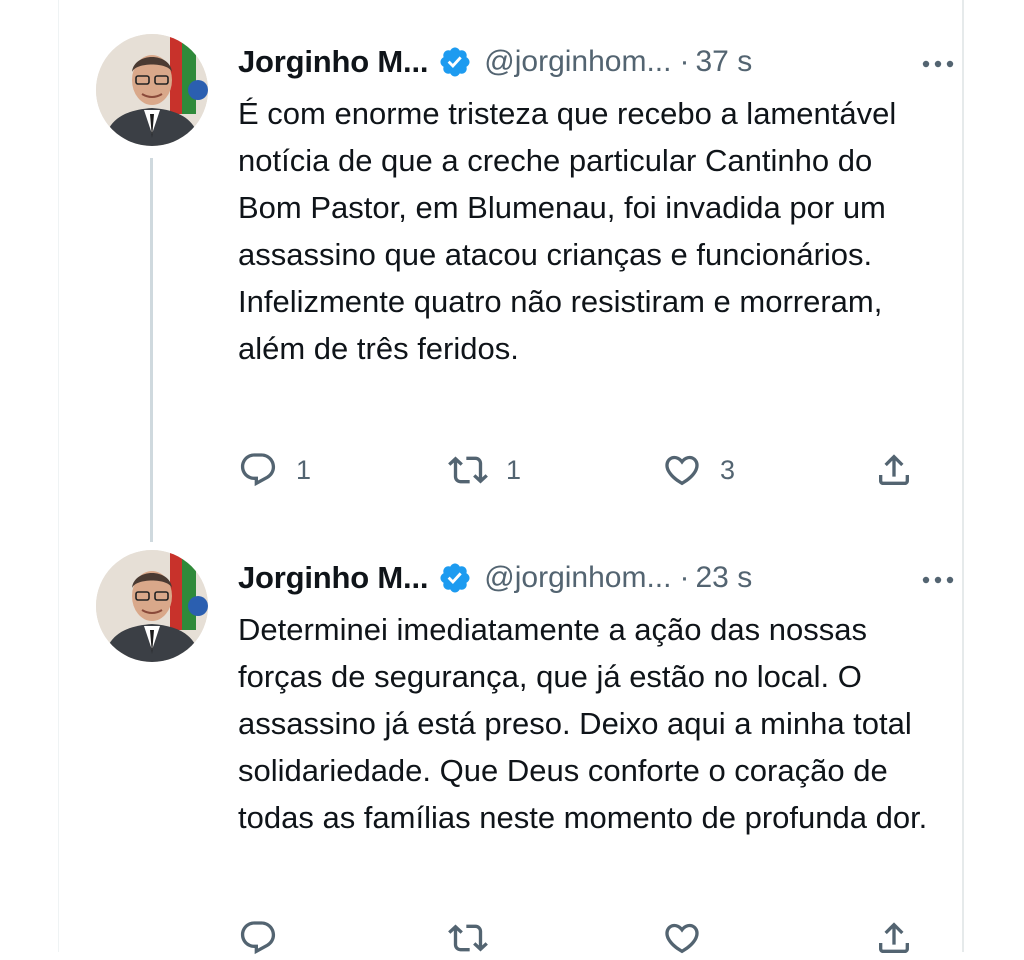  Describe the element at coordinates (588, 938) in the screenshot. I see `tweet-actions` at that location.